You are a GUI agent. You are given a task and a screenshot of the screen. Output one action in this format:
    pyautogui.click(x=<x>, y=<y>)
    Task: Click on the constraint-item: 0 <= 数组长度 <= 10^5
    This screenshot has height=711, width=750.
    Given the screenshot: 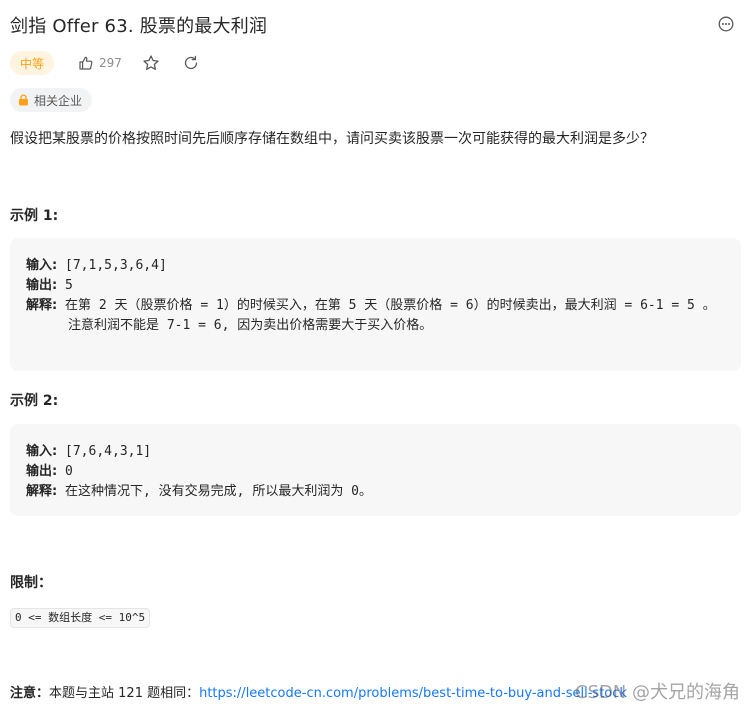 What is the action you would take?
    pyautogui.click(x=80, y=618)
    